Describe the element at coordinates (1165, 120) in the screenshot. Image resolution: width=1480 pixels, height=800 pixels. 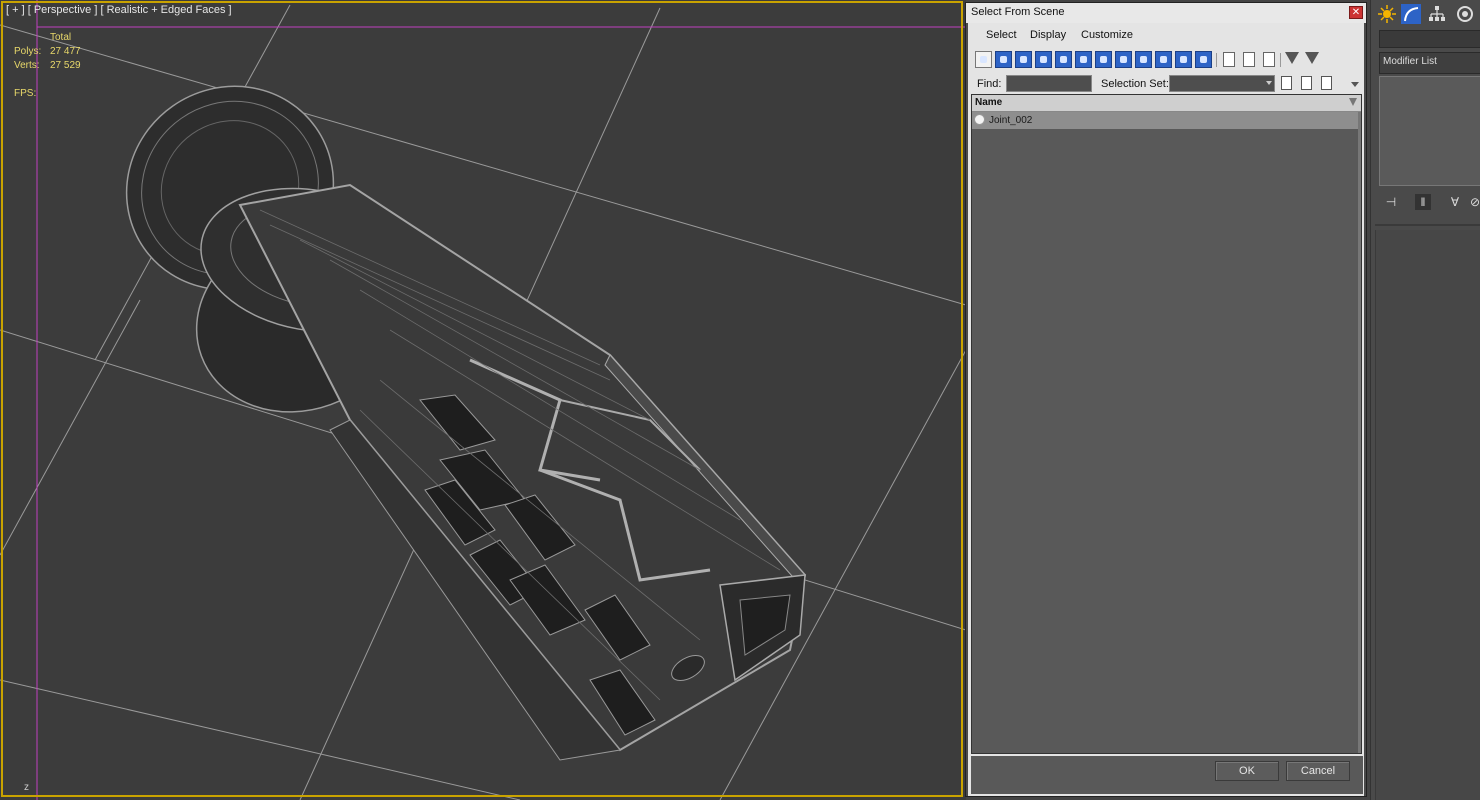
I see `list-row: Joint_002` at that location.